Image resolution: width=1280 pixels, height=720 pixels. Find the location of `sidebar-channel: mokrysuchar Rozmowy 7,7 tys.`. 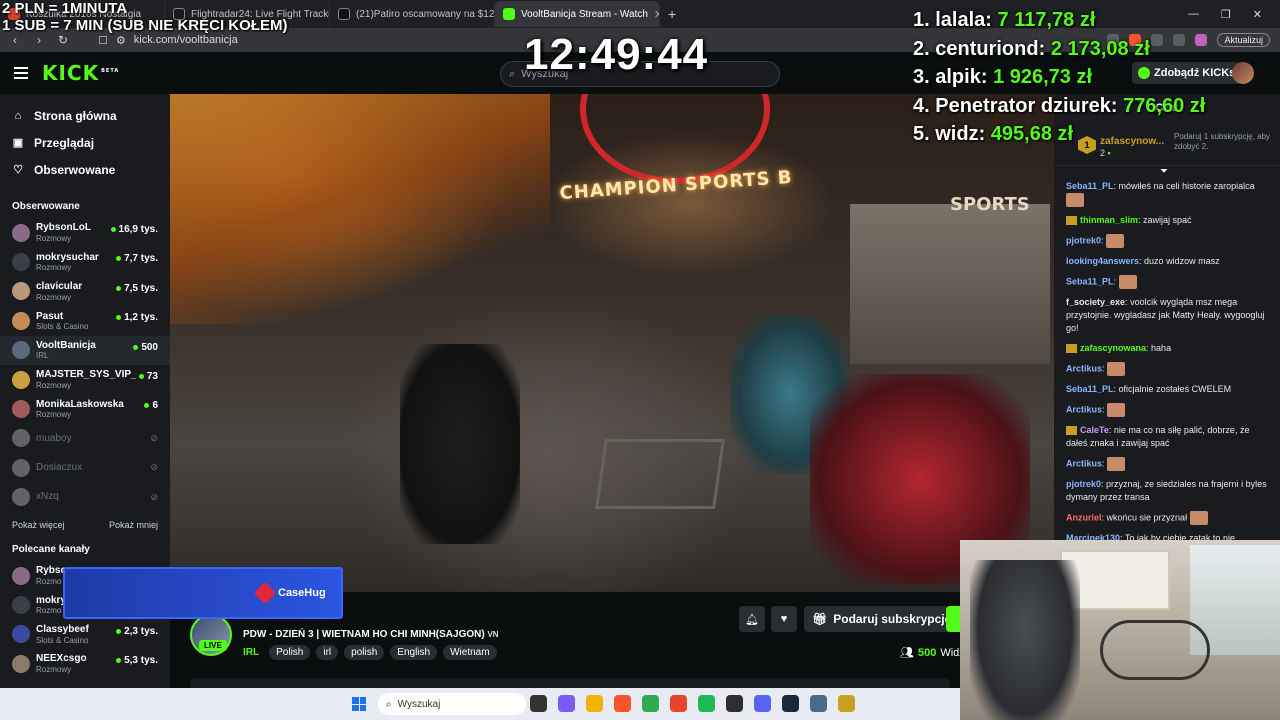

sidebar-channel: mokrysuchar Rozmowy 7,7 tys. is located at coordinates (85, 261).